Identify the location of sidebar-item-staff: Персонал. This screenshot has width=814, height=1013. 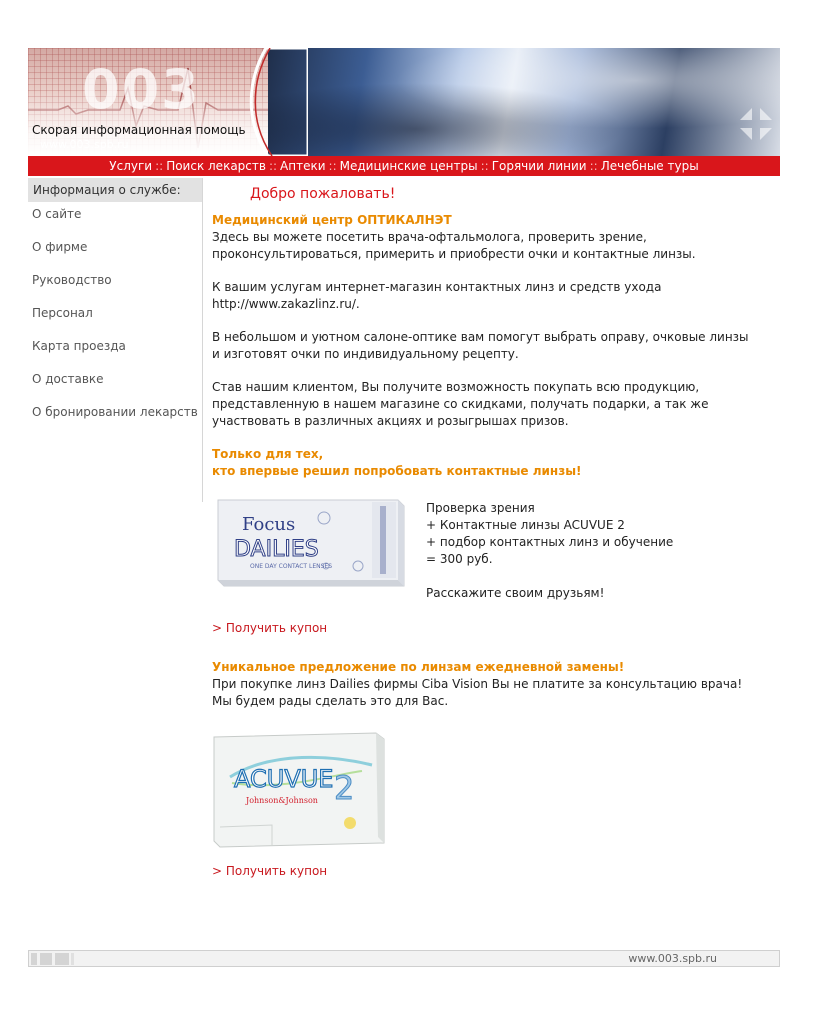
(115, 317).